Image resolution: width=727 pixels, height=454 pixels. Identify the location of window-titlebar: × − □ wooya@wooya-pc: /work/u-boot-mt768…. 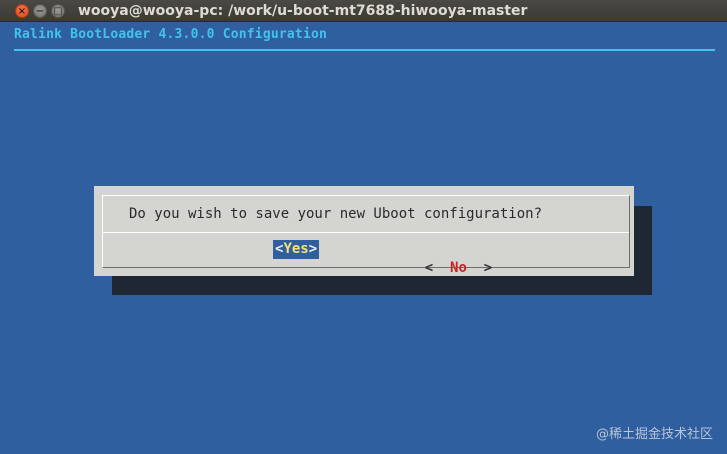
(363, 11).